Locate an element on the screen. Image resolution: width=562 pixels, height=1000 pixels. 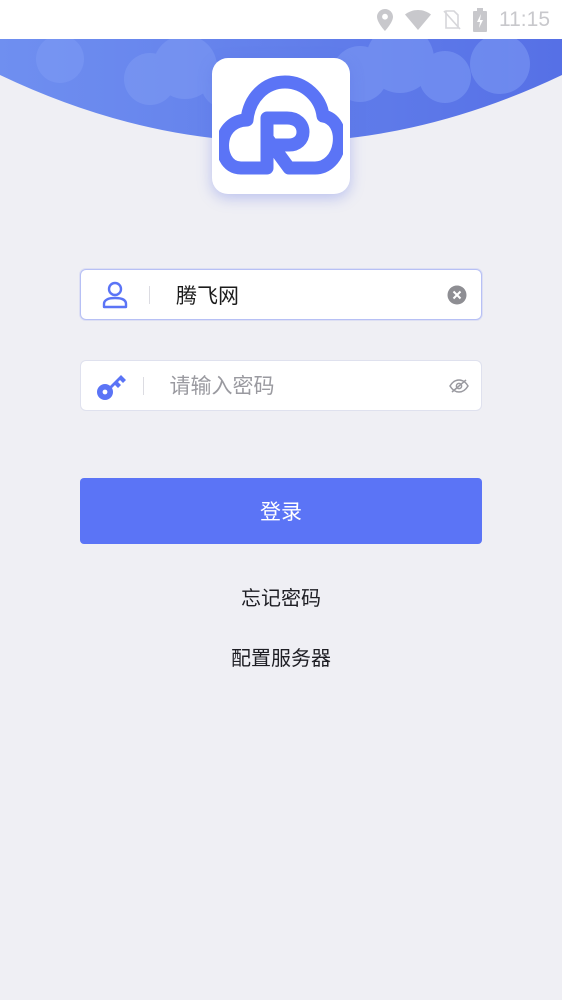
password-field is located at coordinates (281, 385).